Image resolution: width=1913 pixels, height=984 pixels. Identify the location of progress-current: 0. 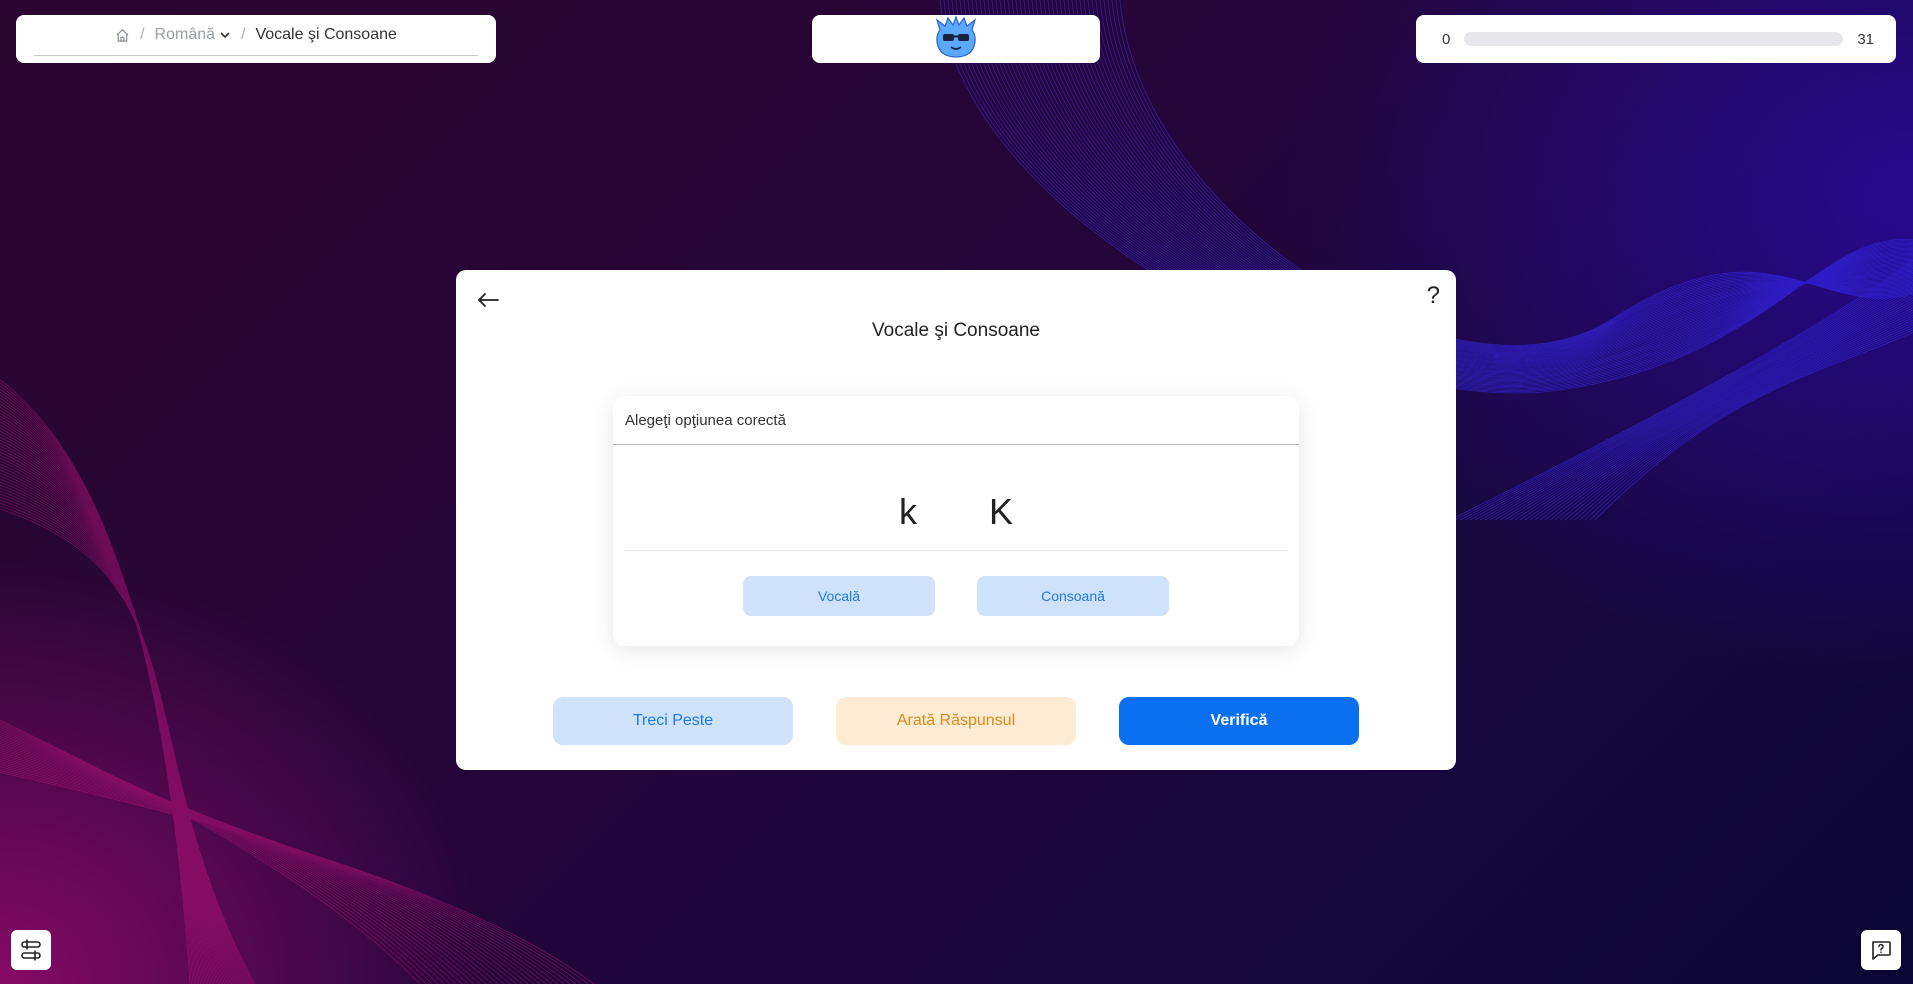
(1446, 39).